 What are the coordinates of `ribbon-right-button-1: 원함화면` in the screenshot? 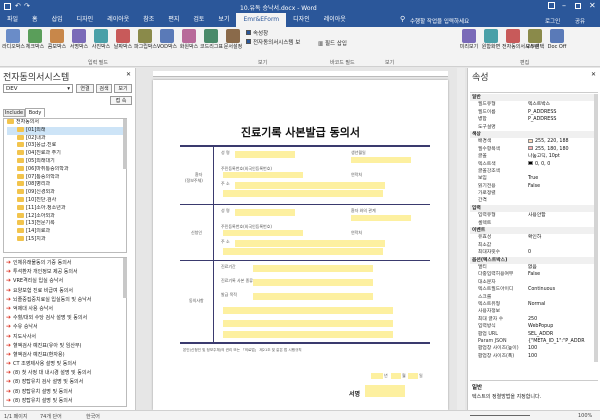 It's located at (491, 39).